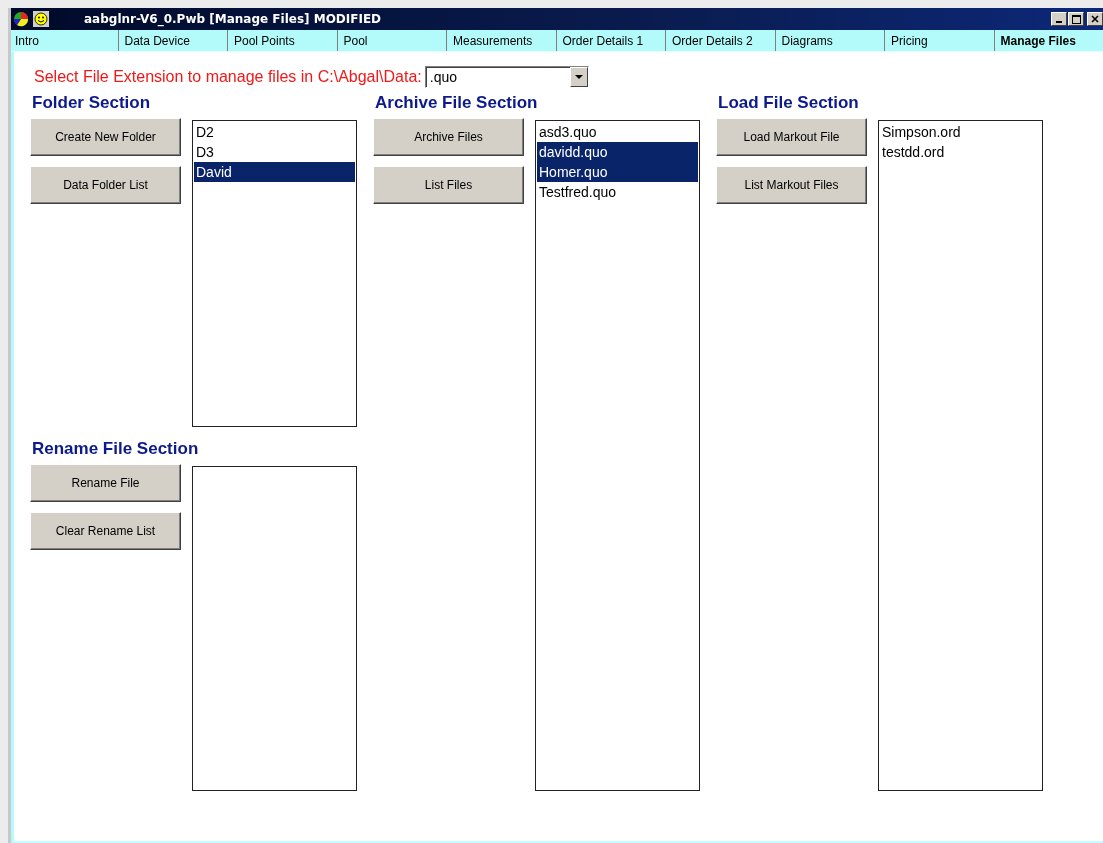 The width and height of the screenshot is (1103, 843). What do you see at coordinates (960, 152) in the screenshot?
I see `list-item: testdd.ord` at bounding box center [960, 152].